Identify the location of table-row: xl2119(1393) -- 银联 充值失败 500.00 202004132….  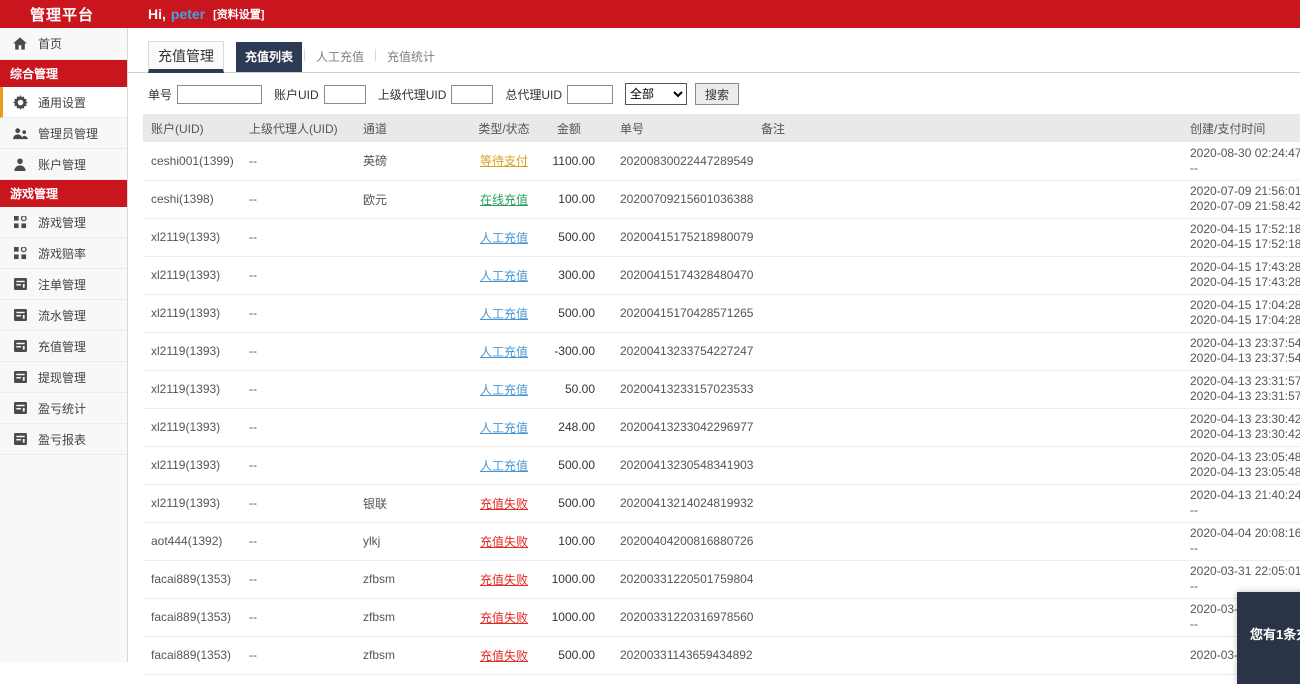
(721, 503).